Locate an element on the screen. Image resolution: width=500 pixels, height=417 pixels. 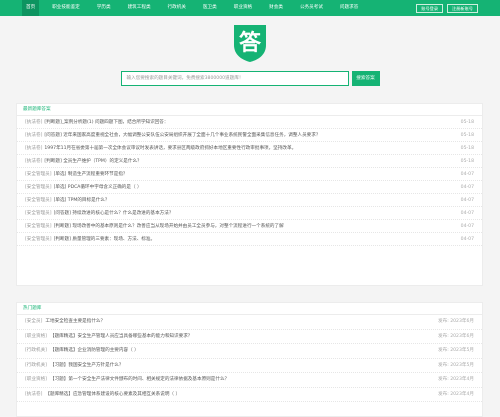
item-title-link: 【习题】第一个安全生产法律文件颁布的时间、相关规定的法律依据及基本原则是什么？ is located at coordinates (241, 380).